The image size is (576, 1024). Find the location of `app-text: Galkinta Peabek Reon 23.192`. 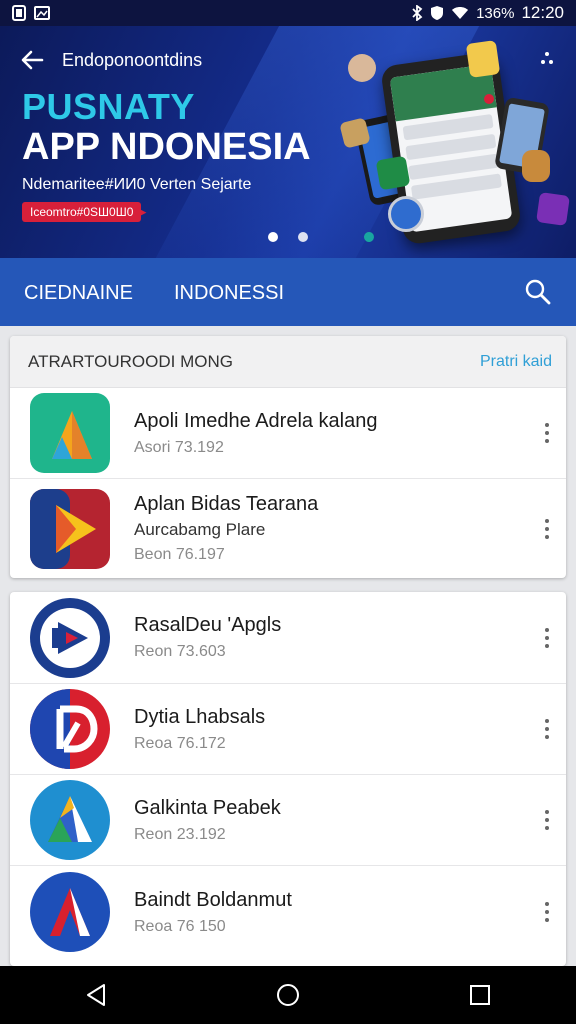

app-text: Galkinta Peabek Reon 23.192 is located at coordinates (207, 820).